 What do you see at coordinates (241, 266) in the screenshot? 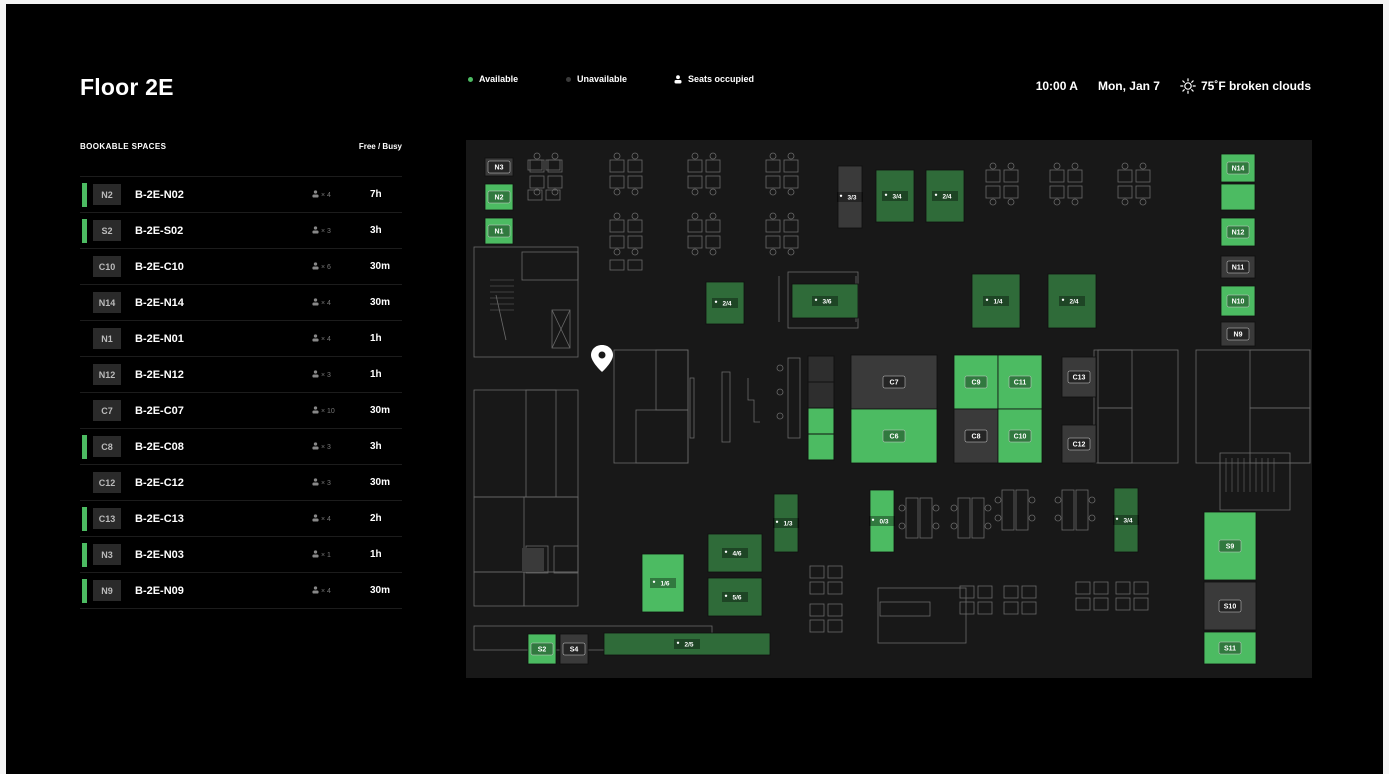
I see `list-item: C10 B-2E-C10 × 6 30m` at bounding box center [241, 266].